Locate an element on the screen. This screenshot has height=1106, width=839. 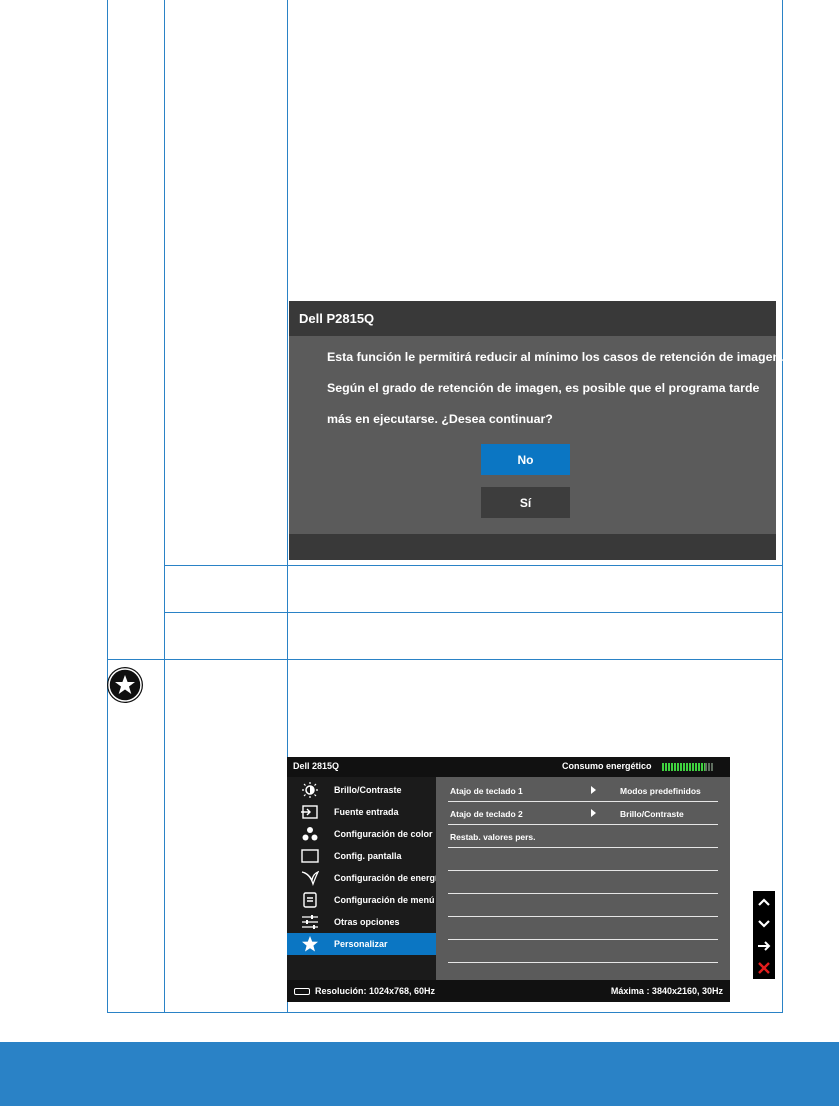
up-button is located at coordinates (764, 902).